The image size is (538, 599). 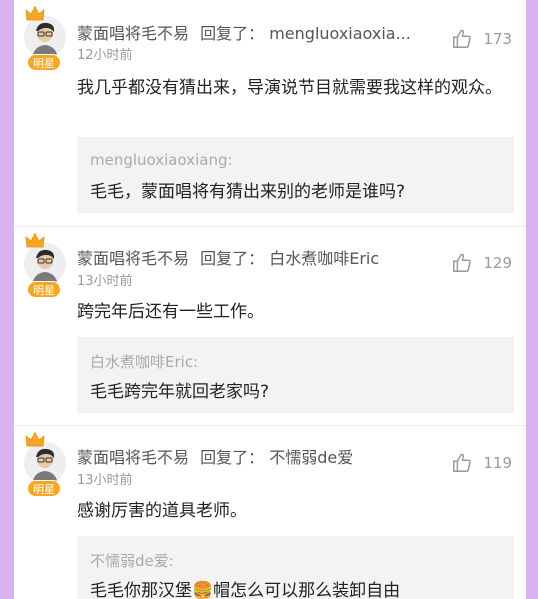 I want to click on quoted-author: mengluoxiaoxiang:, so click(x=161, y=160).